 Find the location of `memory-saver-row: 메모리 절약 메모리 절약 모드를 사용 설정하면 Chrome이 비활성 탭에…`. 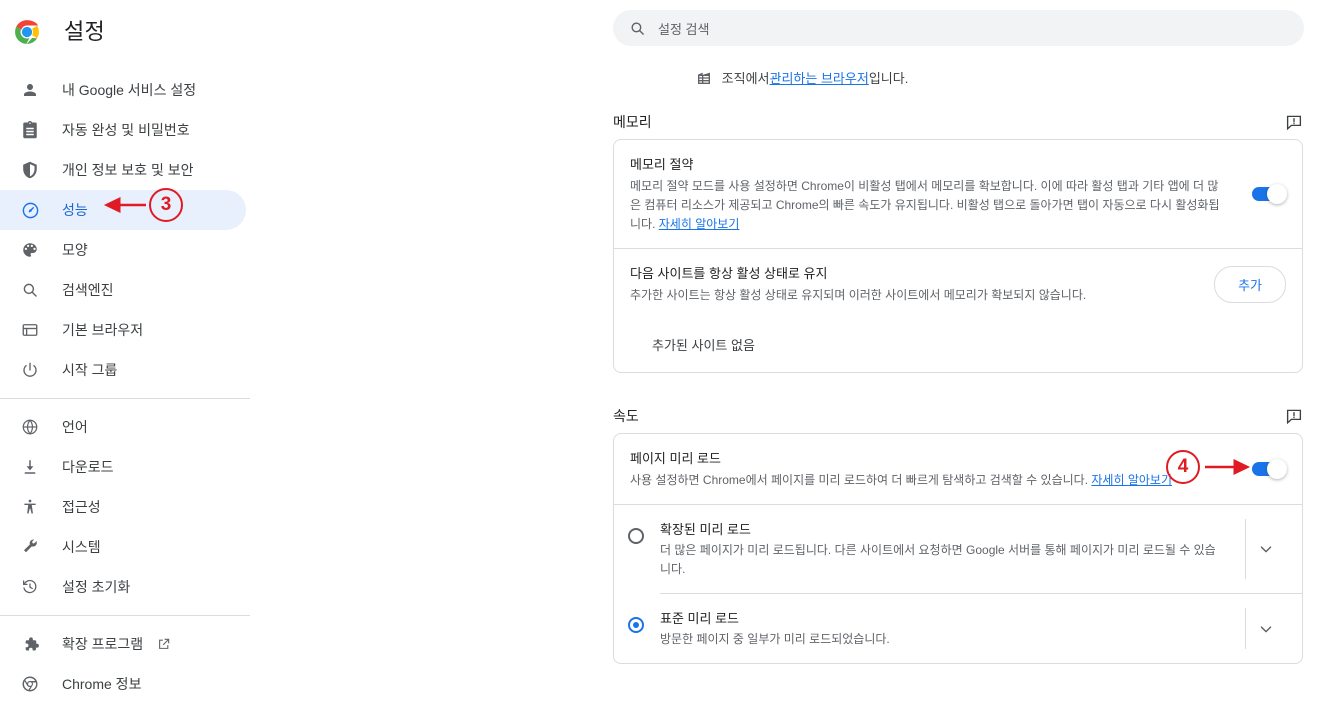

memory-saver-row: 메모리 절약 메모리 절약 모드를 사용 설정하면 Chrome이 비활성 탭에… is located at coordinates (958, 194).